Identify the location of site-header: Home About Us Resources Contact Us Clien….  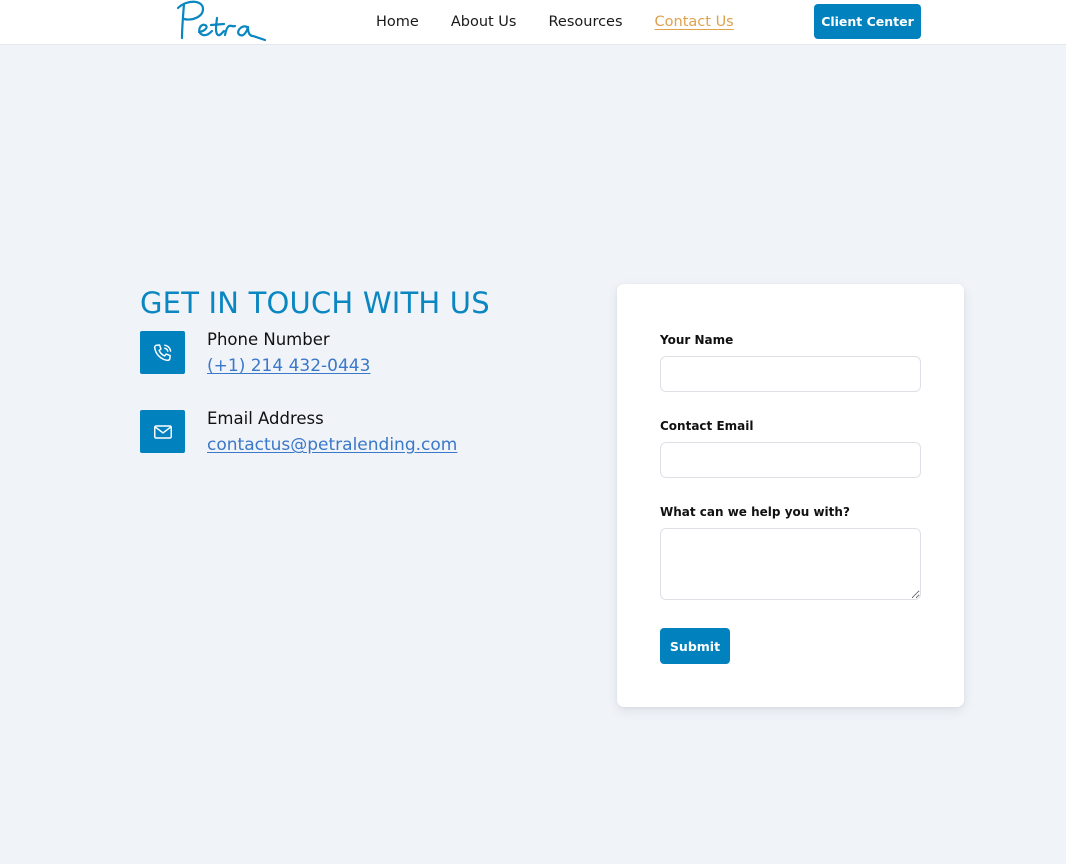
(533, 22).